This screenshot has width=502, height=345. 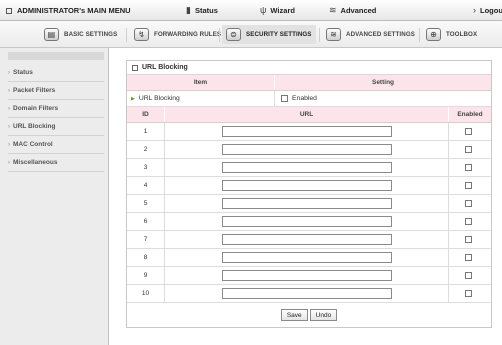 I want to click on url-blocking-label-text: URL Blocking, so click(x=159, y=98).